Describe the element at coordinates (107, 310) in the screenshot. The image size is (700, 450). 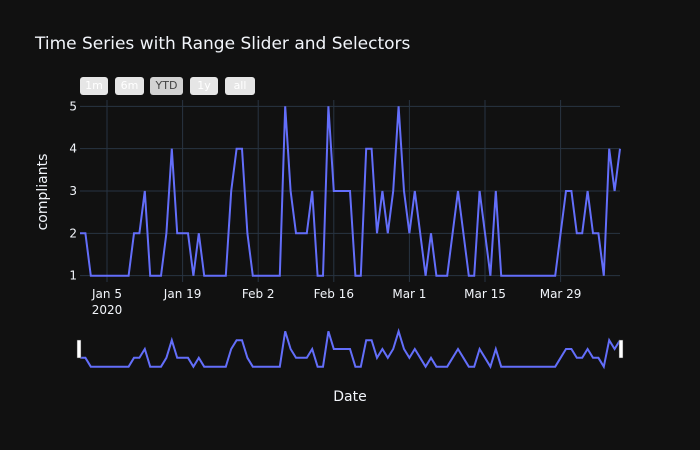
I see `x-tick-year-label: 2020` at that location.